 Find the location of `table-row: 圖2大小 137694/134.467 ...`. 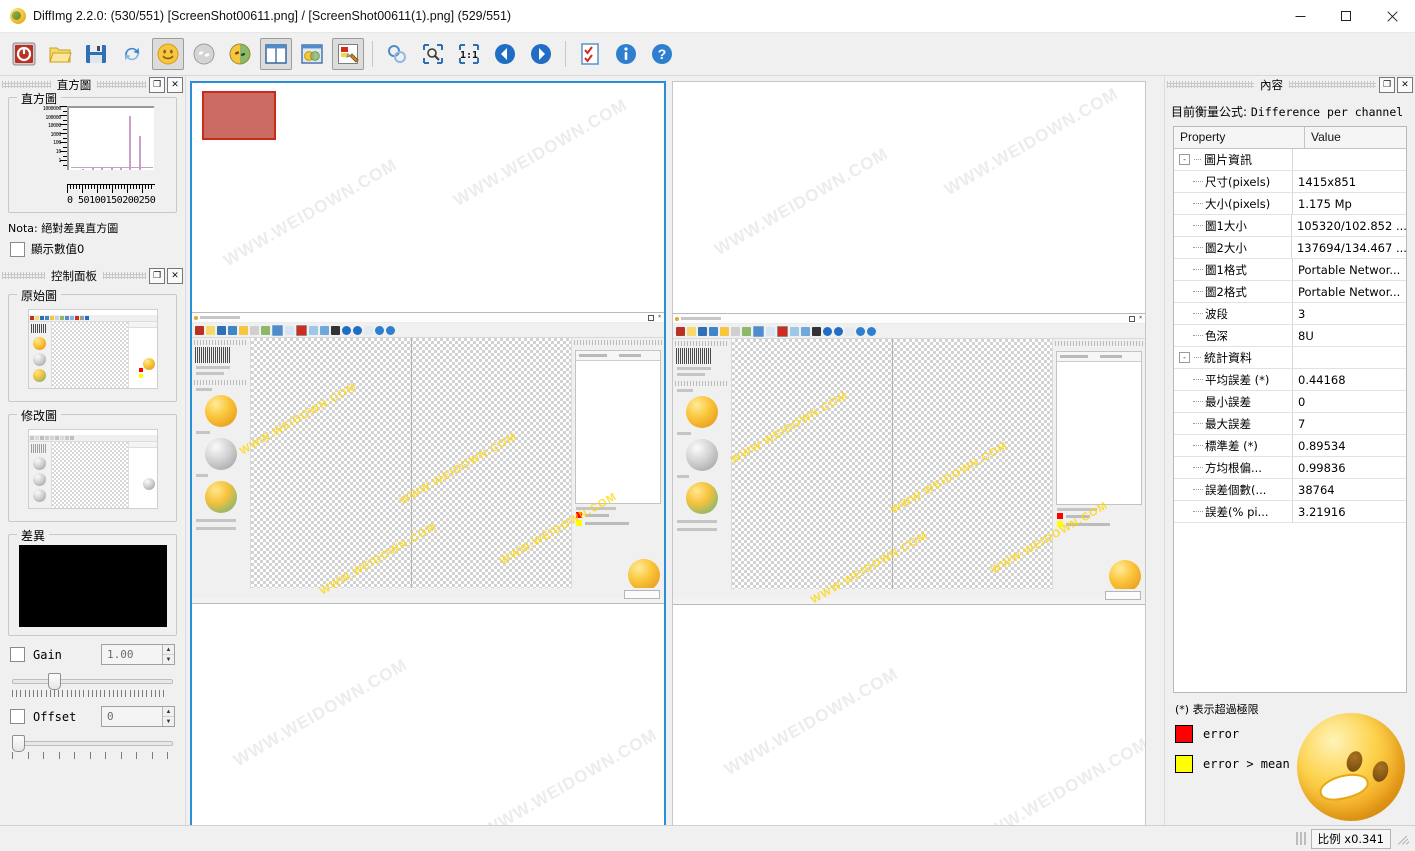

table-row: 圖2大小 137694/134.467 ... is located at coordinates (1290, 248).